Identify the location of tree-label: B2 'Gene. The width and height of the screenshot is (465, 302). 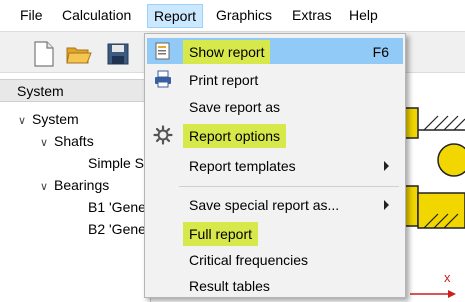
(117, 229).